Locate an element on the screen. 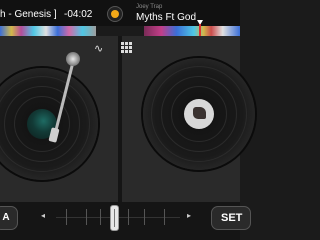 This screenshot has width=320, height=240. crossfader-thumb is located at coordinates (114, 218).